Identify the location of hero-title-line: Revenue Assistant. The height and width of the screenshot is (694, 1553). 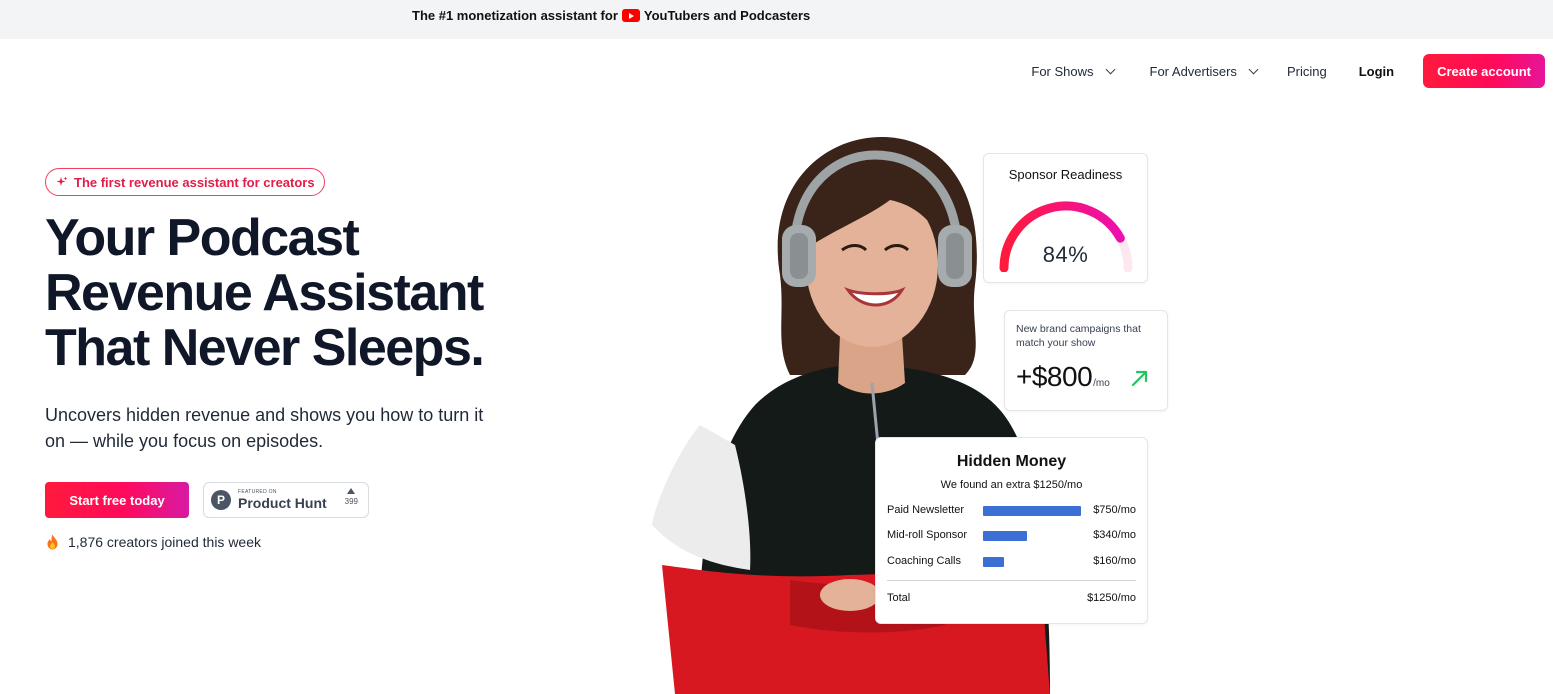
(264, 293).